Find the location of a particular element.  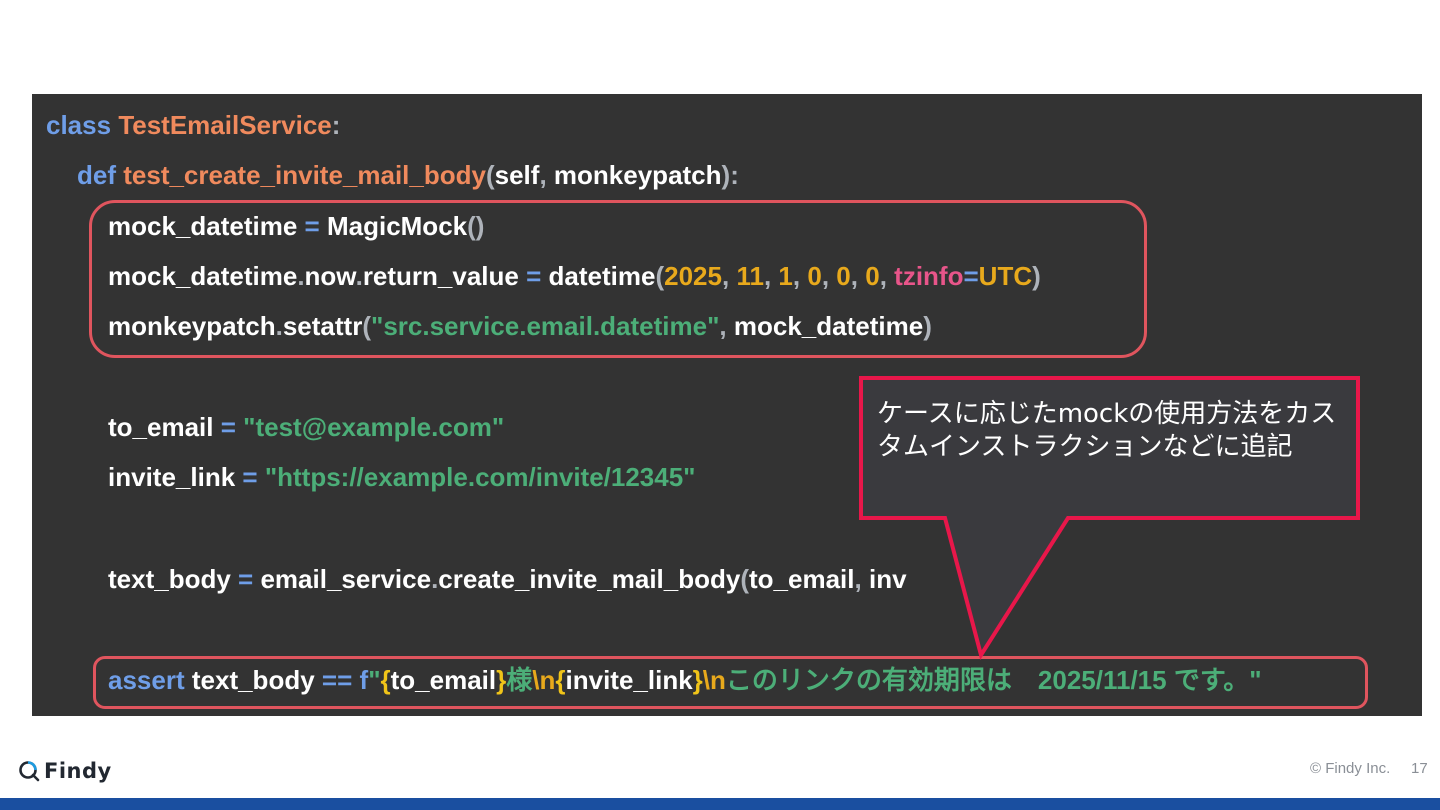

fn-datetime: datetime is located at coordinates (602, 276).